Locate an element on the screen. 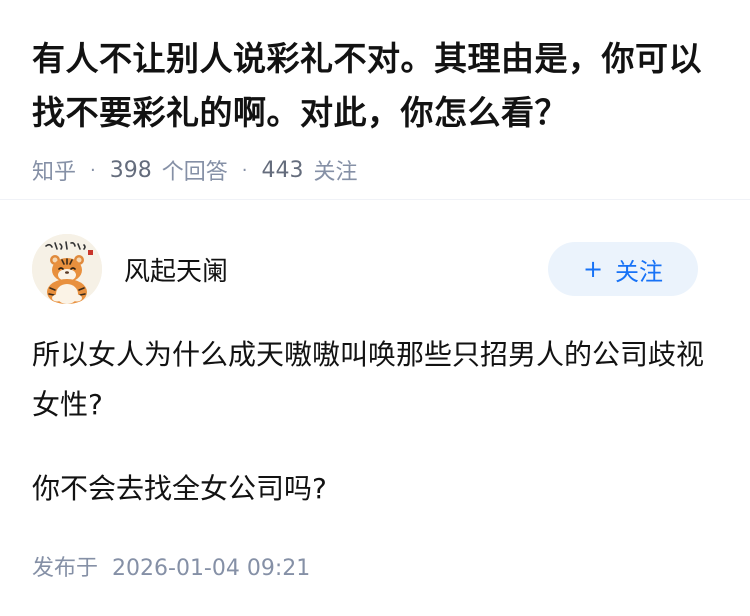 The height and width of the screenshot is (616, 750). follow-button: + 关注 is located at coordinates (623, 269).